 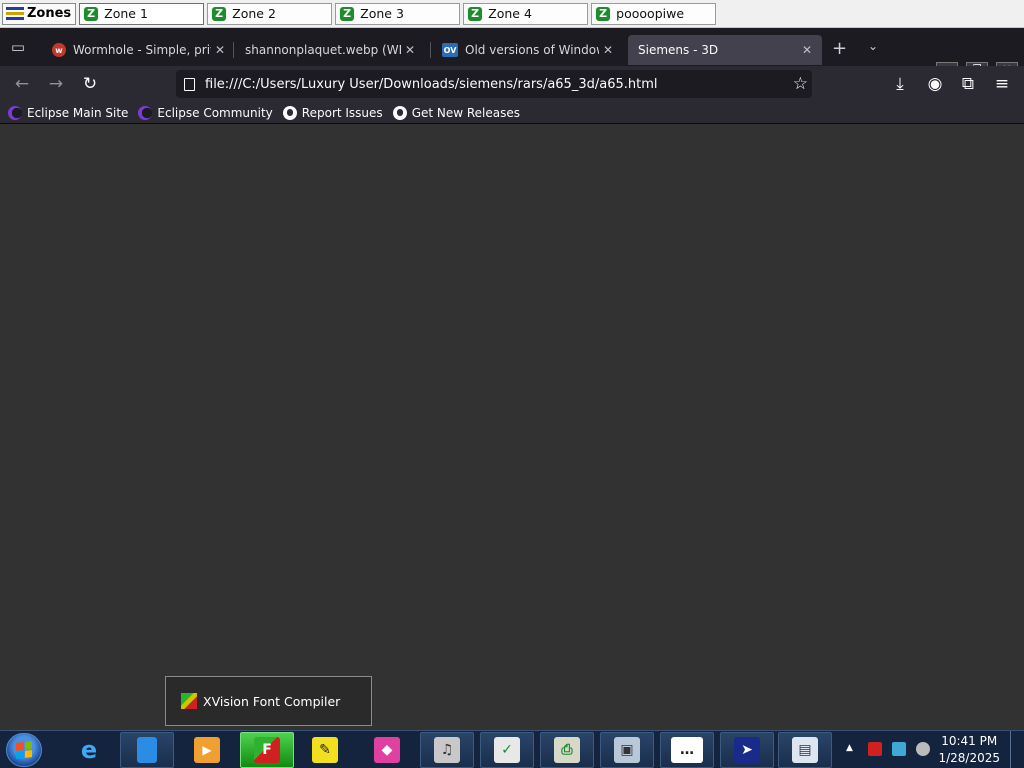 I want to click on network-icon, so click(x=899, y=749).